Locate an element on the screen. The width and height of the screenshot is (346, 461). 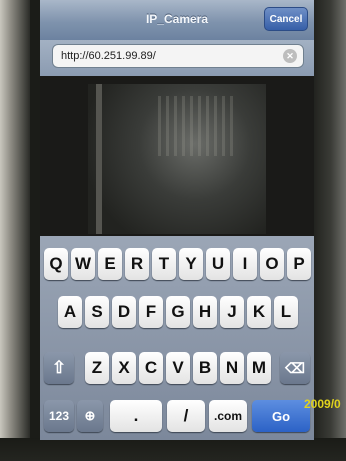
phone-bezel-left is located at coordinates (15, 230).